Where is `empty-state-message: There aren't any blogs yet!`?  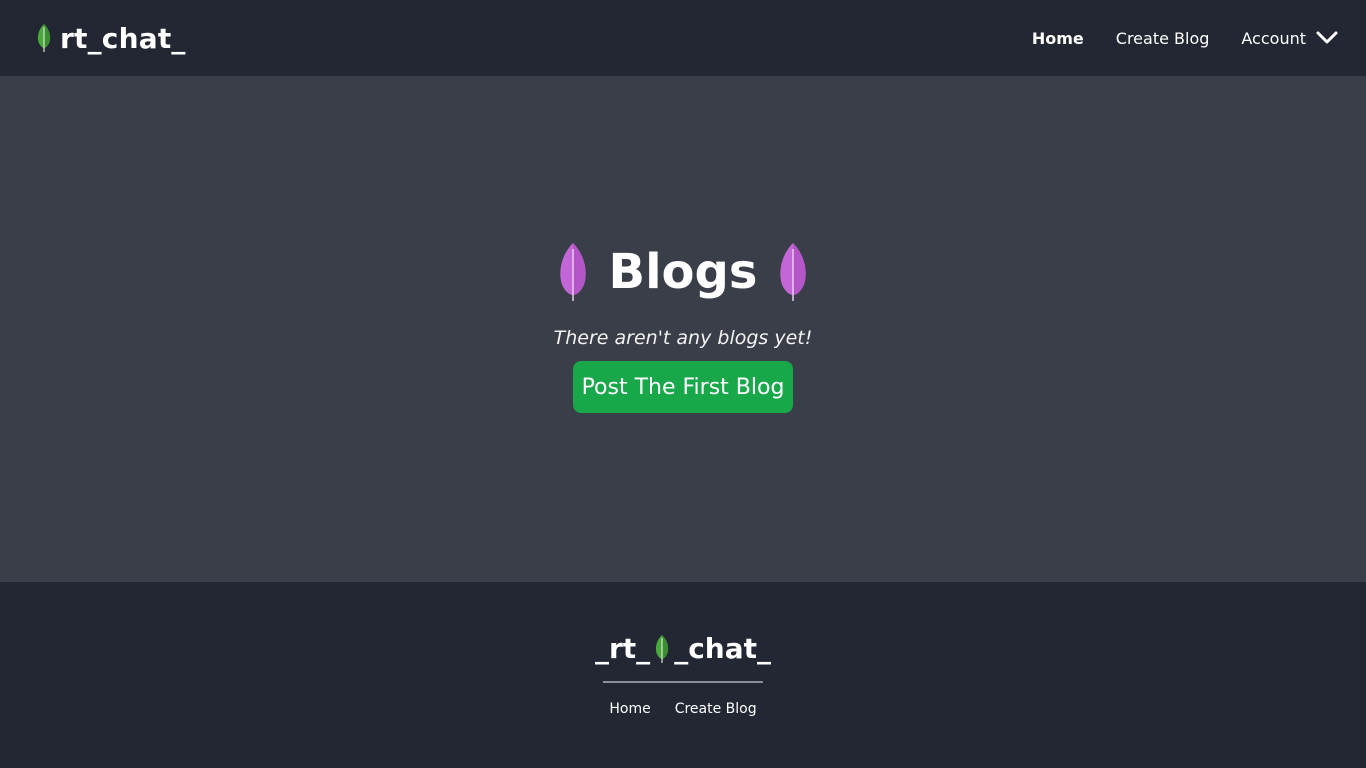 empty-state-message: There aren't any blogs yet! is located at coordinates (683, 338).